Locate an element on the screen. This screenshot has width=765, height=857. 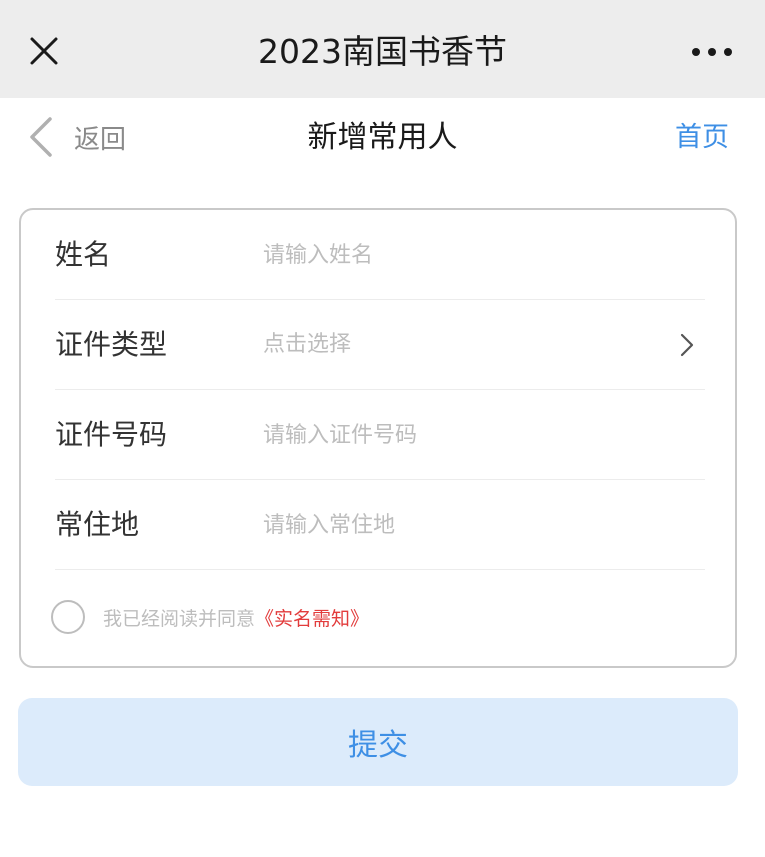
page-nav-bar: 返回 新增常用人 首页 is located at coordinates (382, 138).